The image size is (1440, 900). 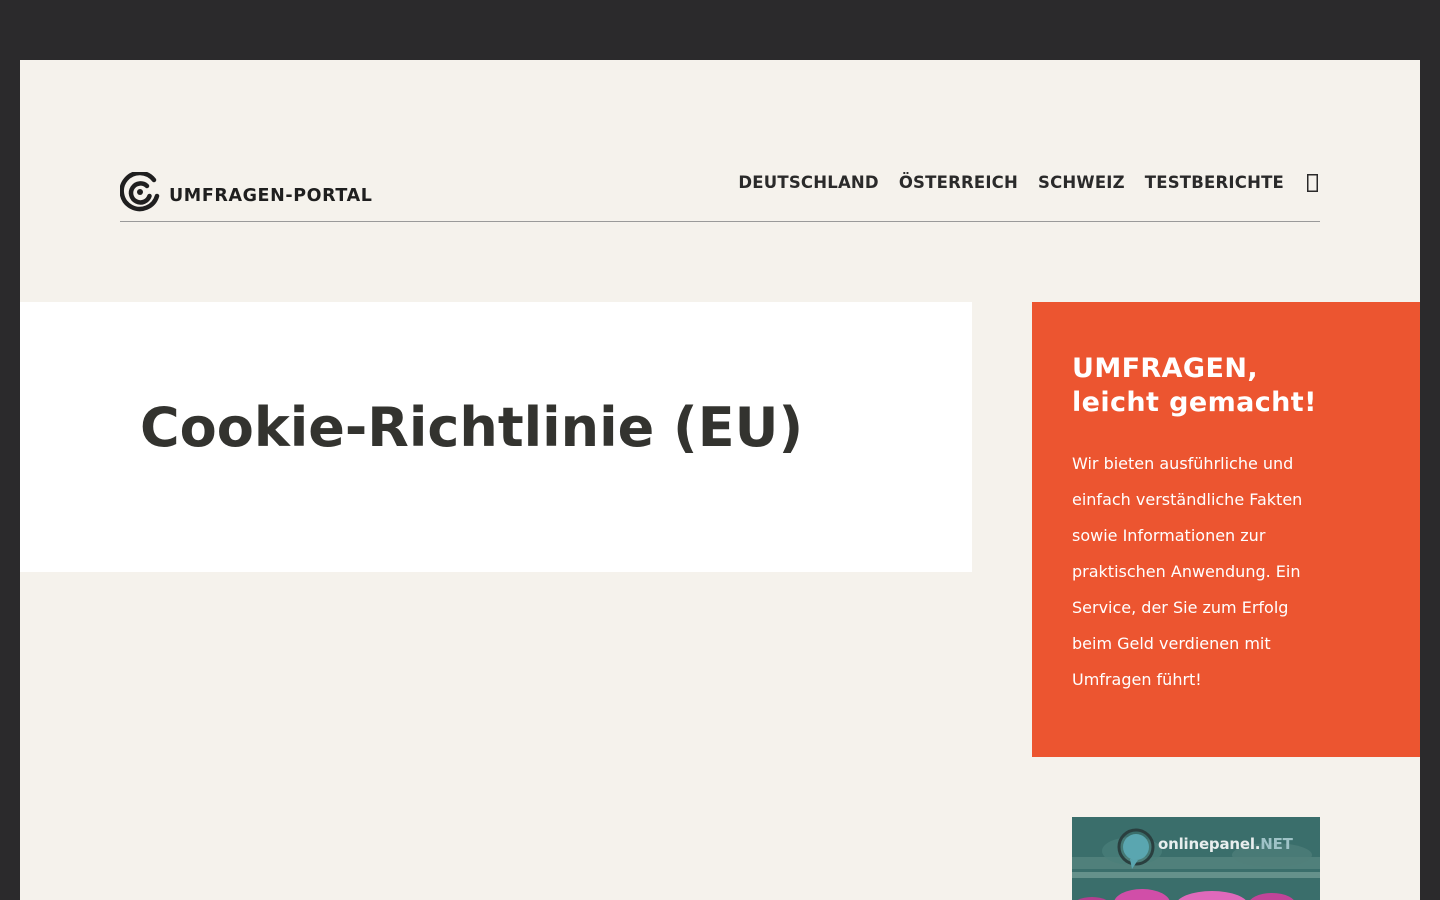 I want to click on nav-item-oesterreich: ÖSTERREICH, so click(x=958, y=183).